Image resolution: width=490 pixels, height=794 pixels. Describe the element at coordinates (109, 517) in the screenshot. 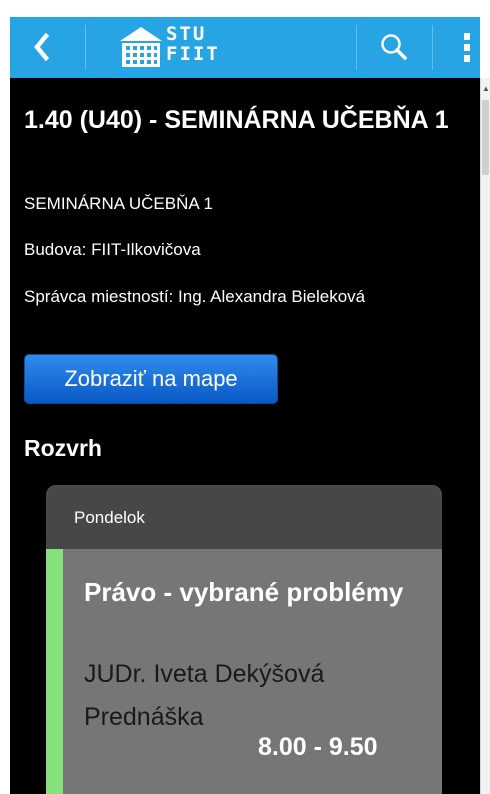

I see `day-label: Pondelok` at that location.